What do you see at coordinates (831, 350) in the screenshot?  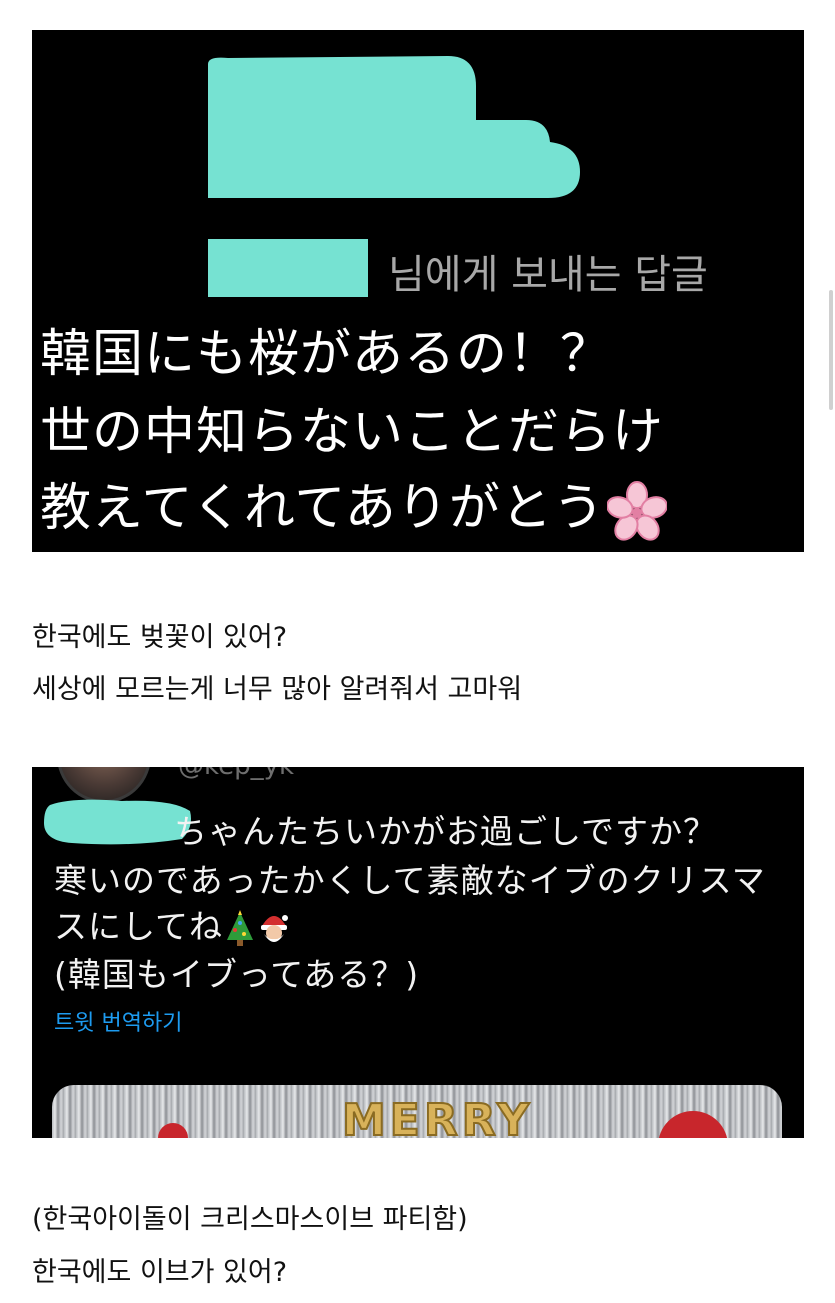 I see `scrollbar` at bounding box center [831, 350].